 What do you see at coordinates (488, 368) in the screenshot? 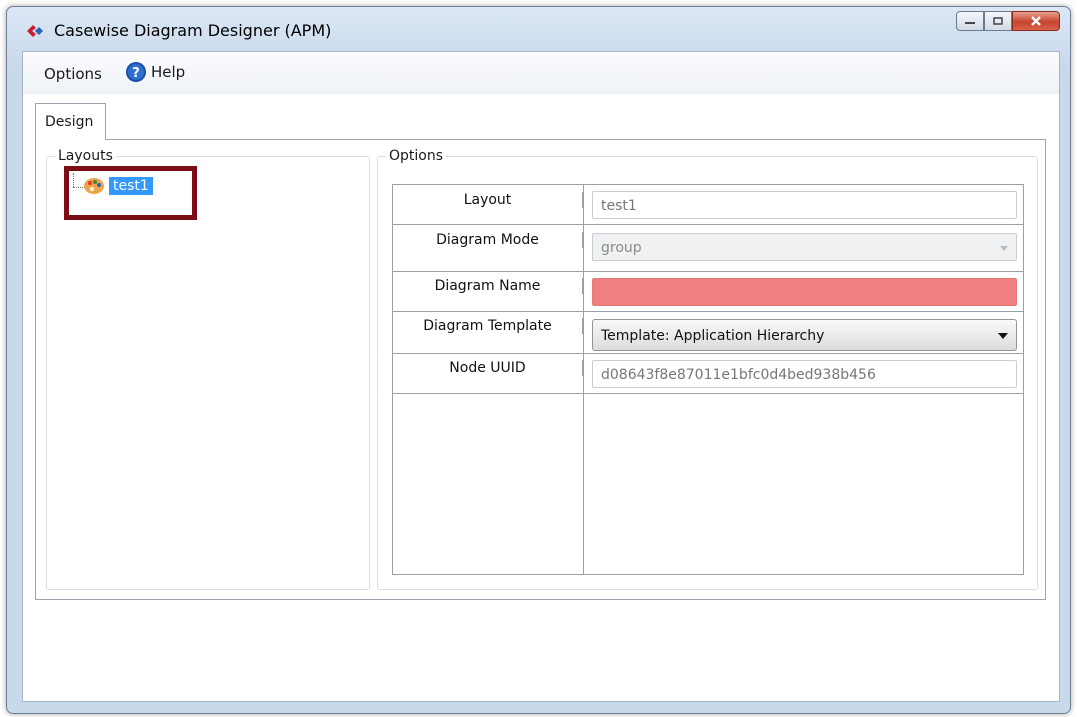
I see `label-node-uuid: Node UUID` at bounding box center [488, 368].